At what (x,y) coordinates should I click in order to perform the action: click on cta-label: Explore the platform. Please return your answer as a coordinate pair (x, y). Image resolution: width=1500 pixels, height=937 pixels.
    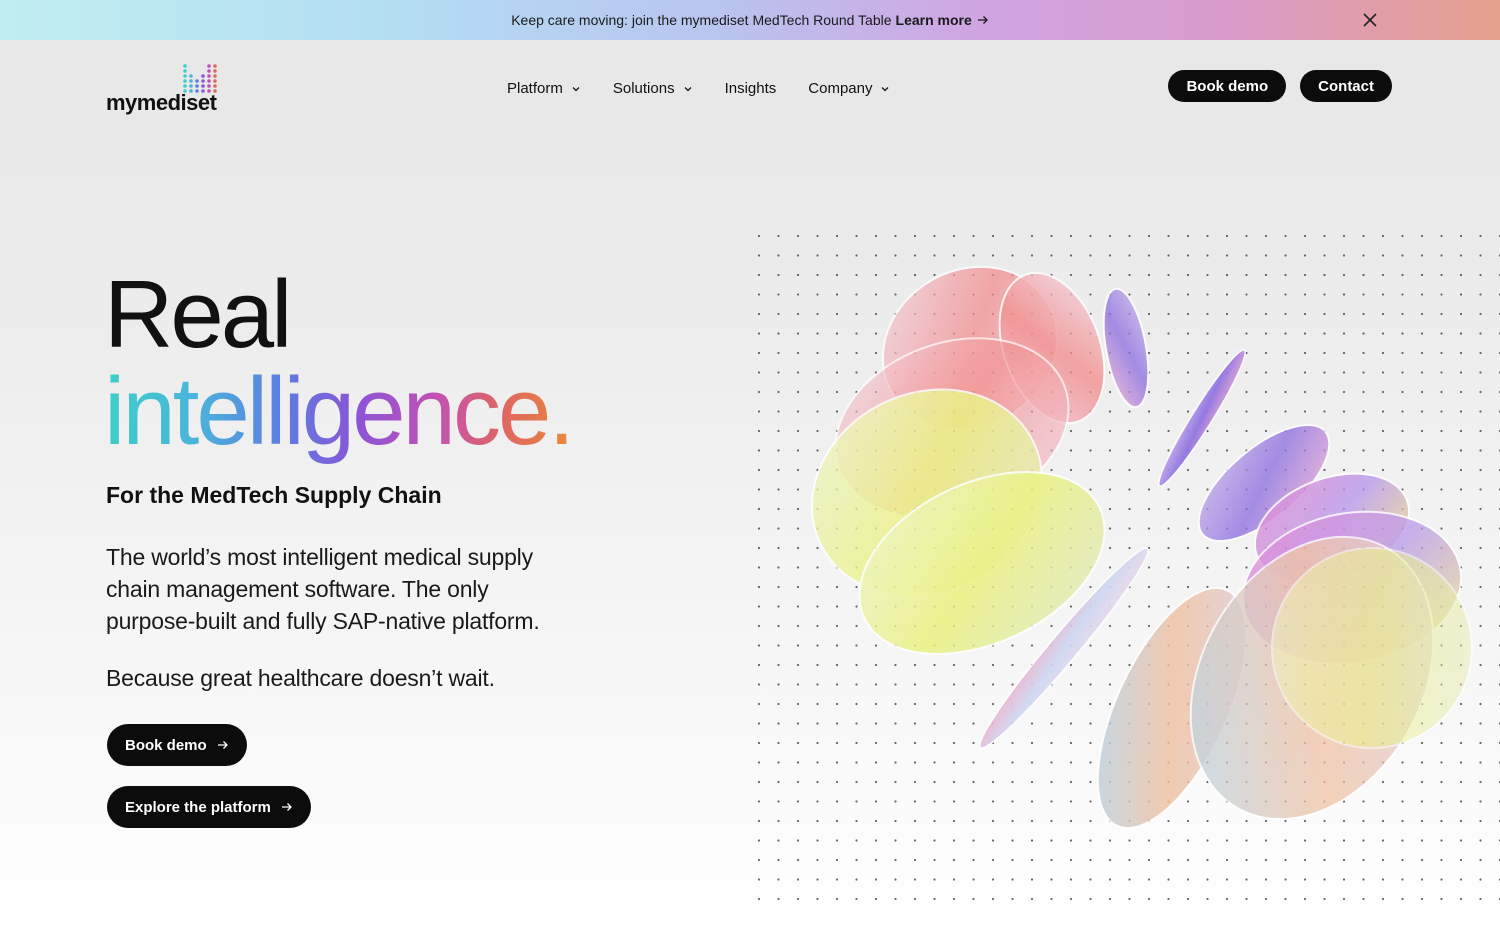
    Looking at the image, I should click on (198, 807).